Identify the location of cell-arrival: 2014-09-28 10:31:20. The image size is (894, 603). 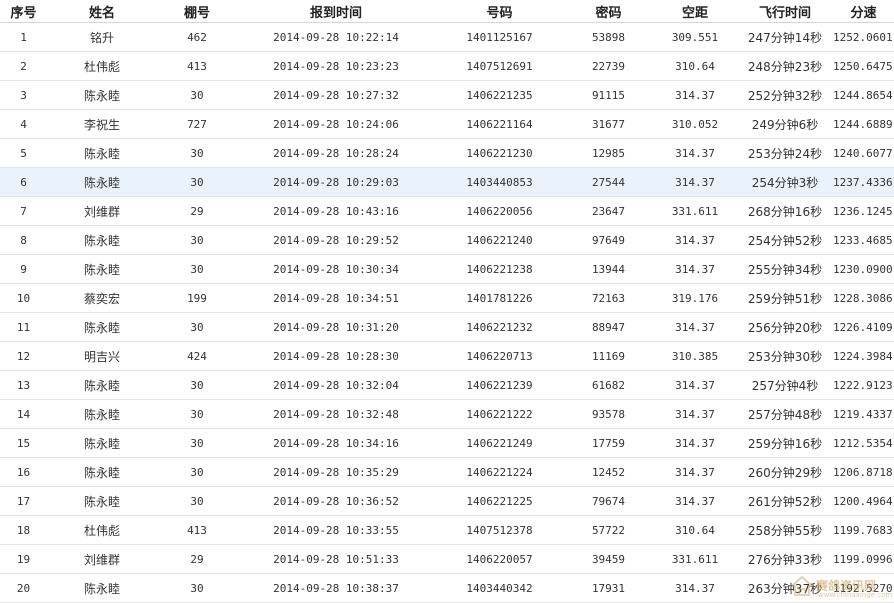
(336, 327).